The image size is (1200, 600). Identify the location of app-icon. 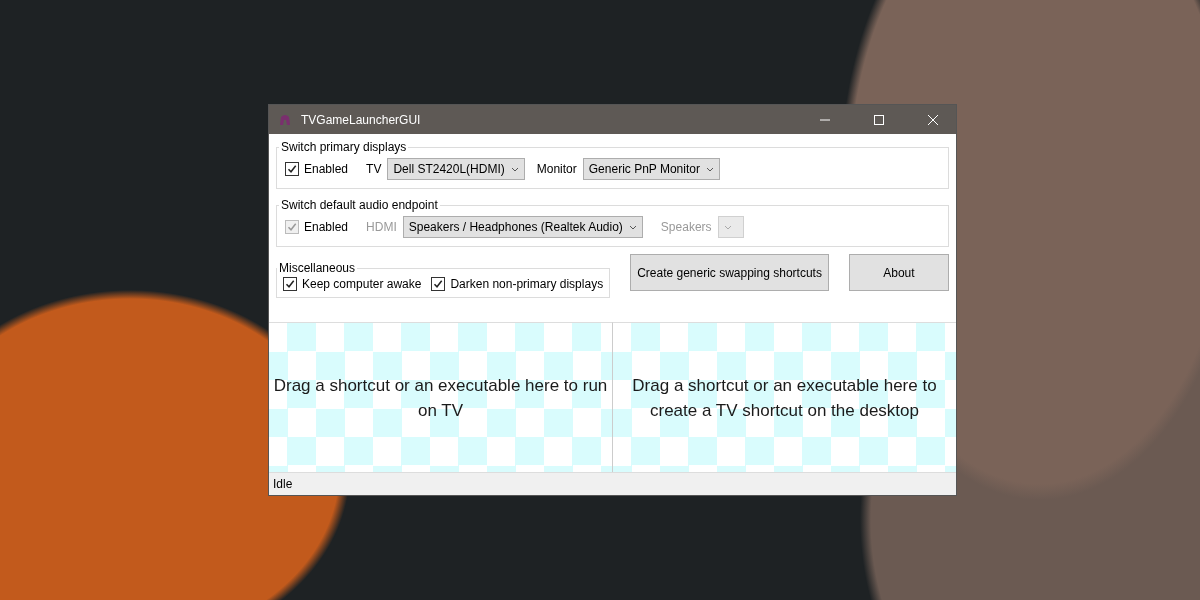
(285, 119).